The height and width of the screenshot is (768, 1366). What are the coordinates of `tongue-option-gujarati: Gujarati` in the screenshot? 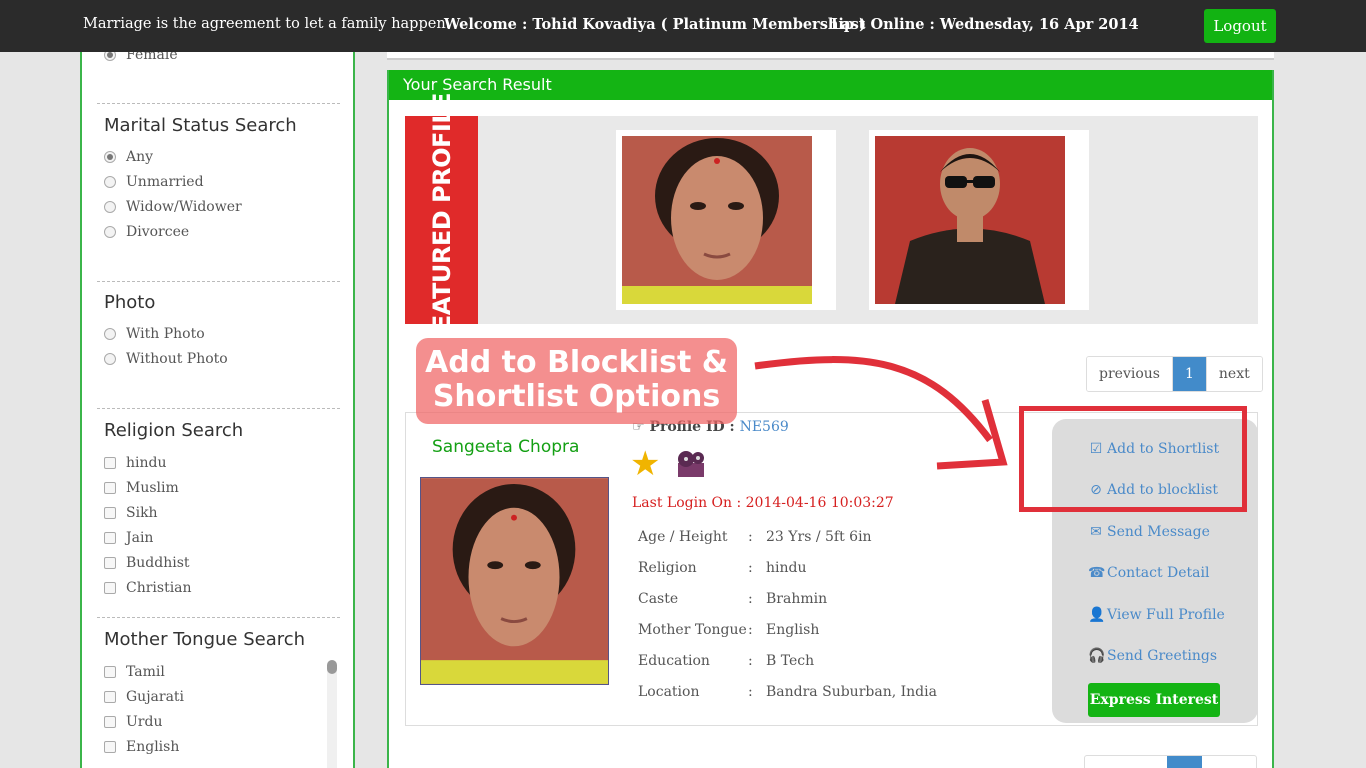 It's located at (144, 697).